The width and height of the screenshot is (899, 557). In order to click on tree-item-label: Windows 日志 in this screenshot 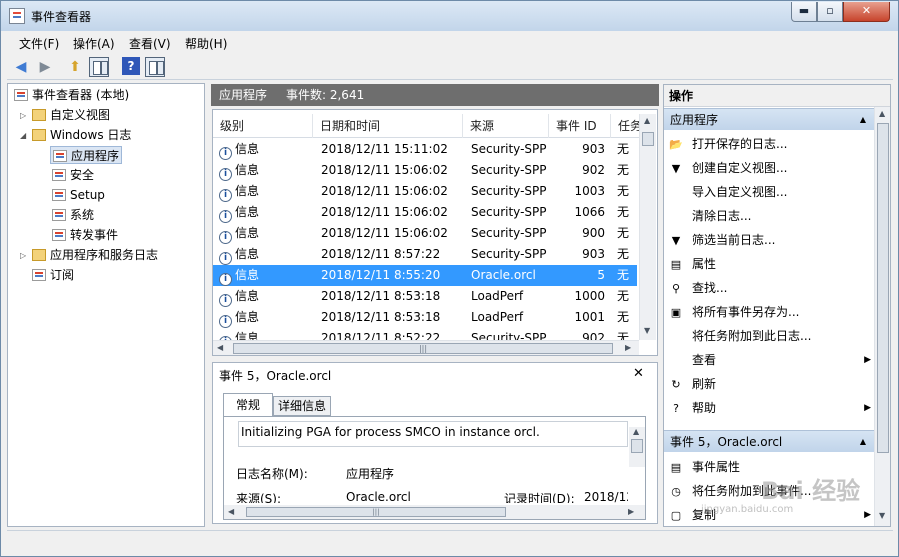, I will do `click(91, 135)`.